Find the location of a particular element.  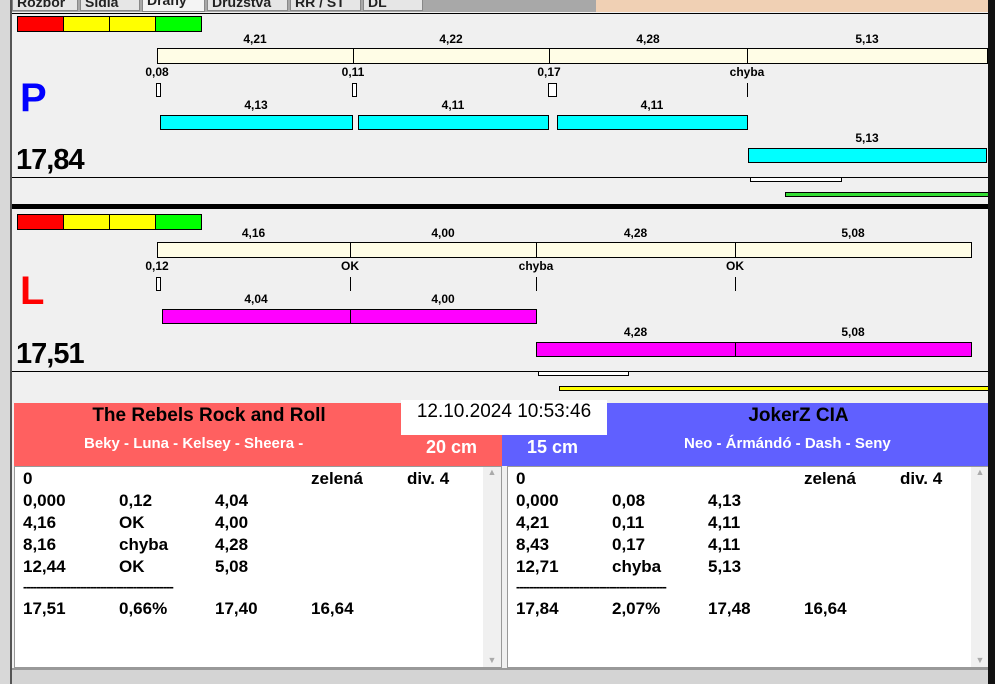

lane-time-label: 4,00 is located at coordinates (443, 233).